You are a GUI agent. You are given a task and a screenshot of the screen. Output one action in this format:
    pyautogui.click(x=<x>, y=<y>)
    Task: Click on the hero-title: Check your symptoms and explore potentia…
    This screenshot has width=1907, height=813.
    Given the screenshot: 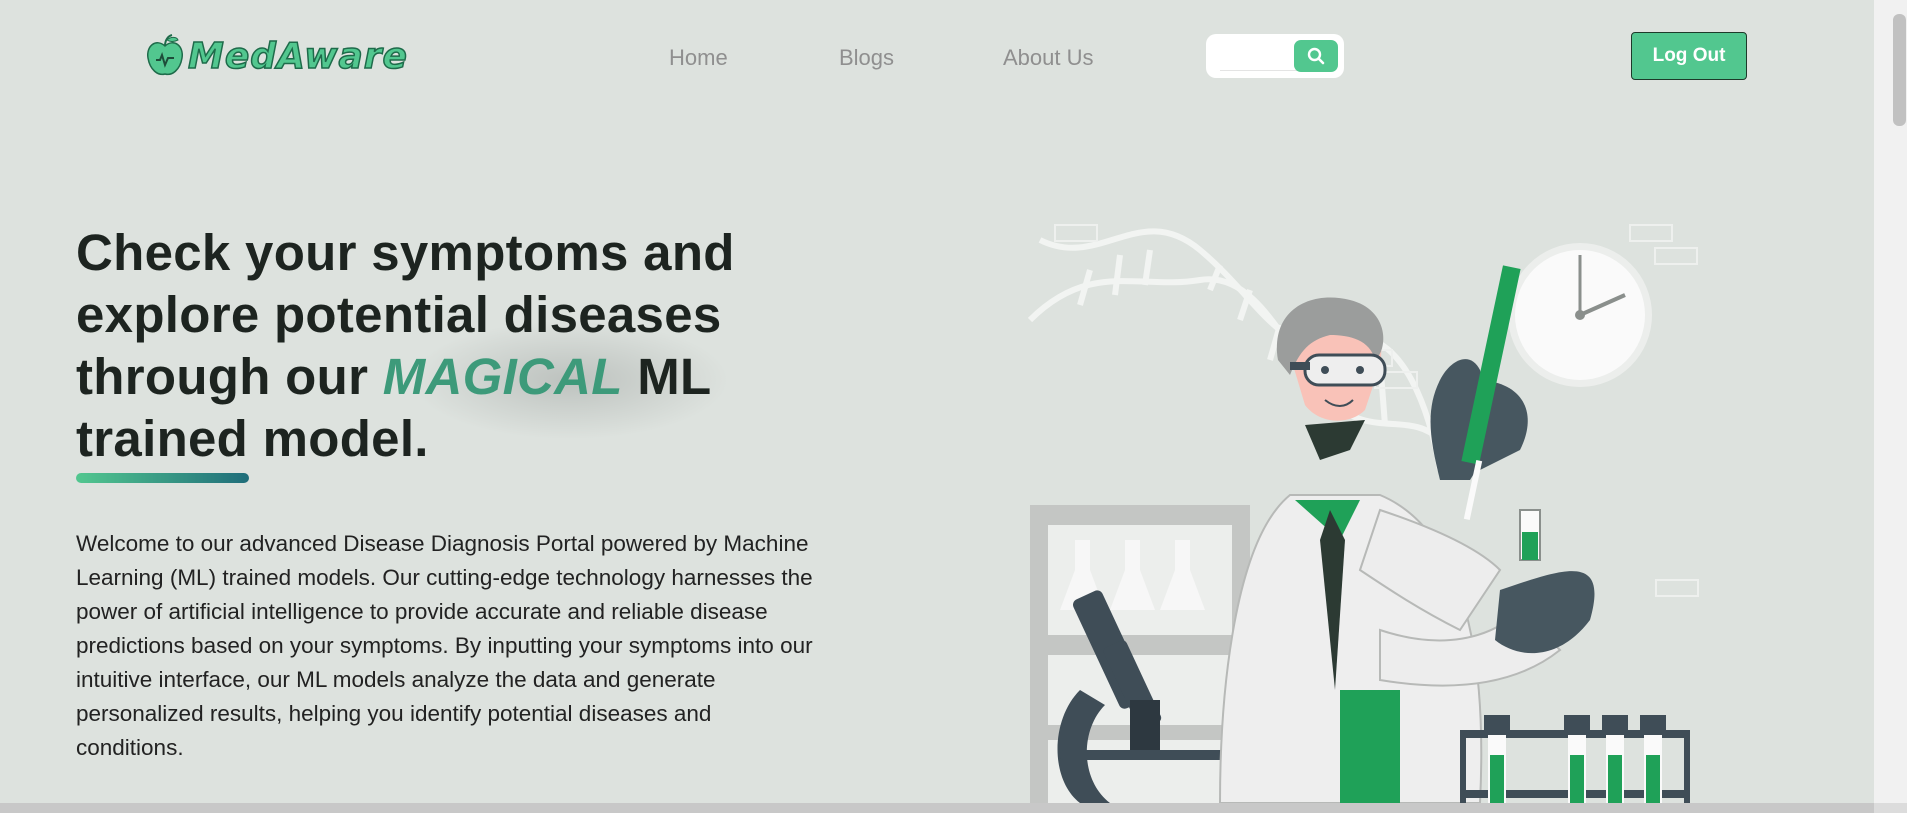 What is the action you would take?
    pyautogui.click(x=456, y=346)
    